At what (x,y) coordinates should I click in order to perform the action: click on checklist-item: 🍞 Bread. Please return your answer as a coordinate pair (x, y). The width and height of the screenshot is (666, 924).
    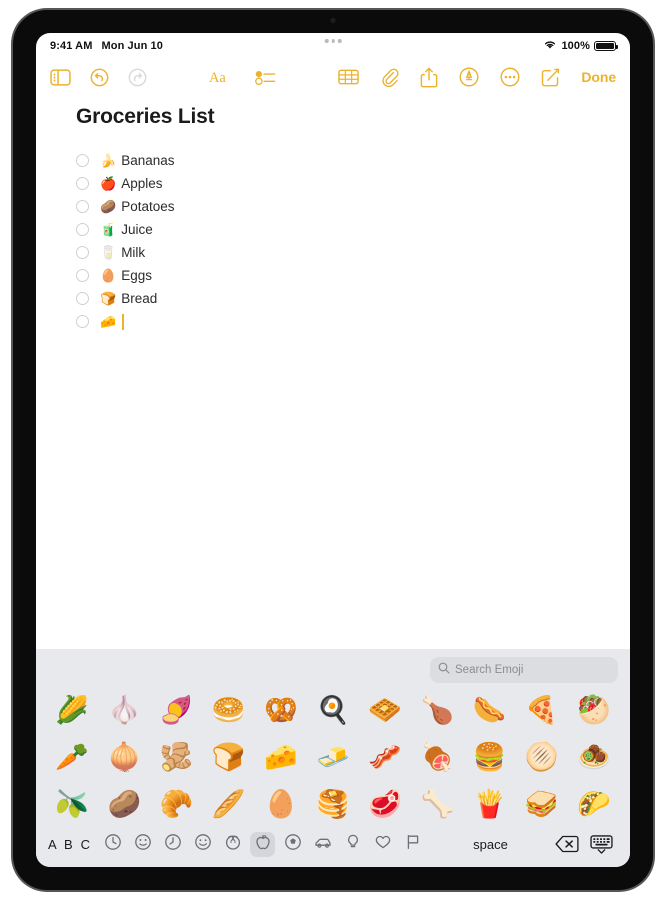
    Looking at the image, I should click on (353, 298).